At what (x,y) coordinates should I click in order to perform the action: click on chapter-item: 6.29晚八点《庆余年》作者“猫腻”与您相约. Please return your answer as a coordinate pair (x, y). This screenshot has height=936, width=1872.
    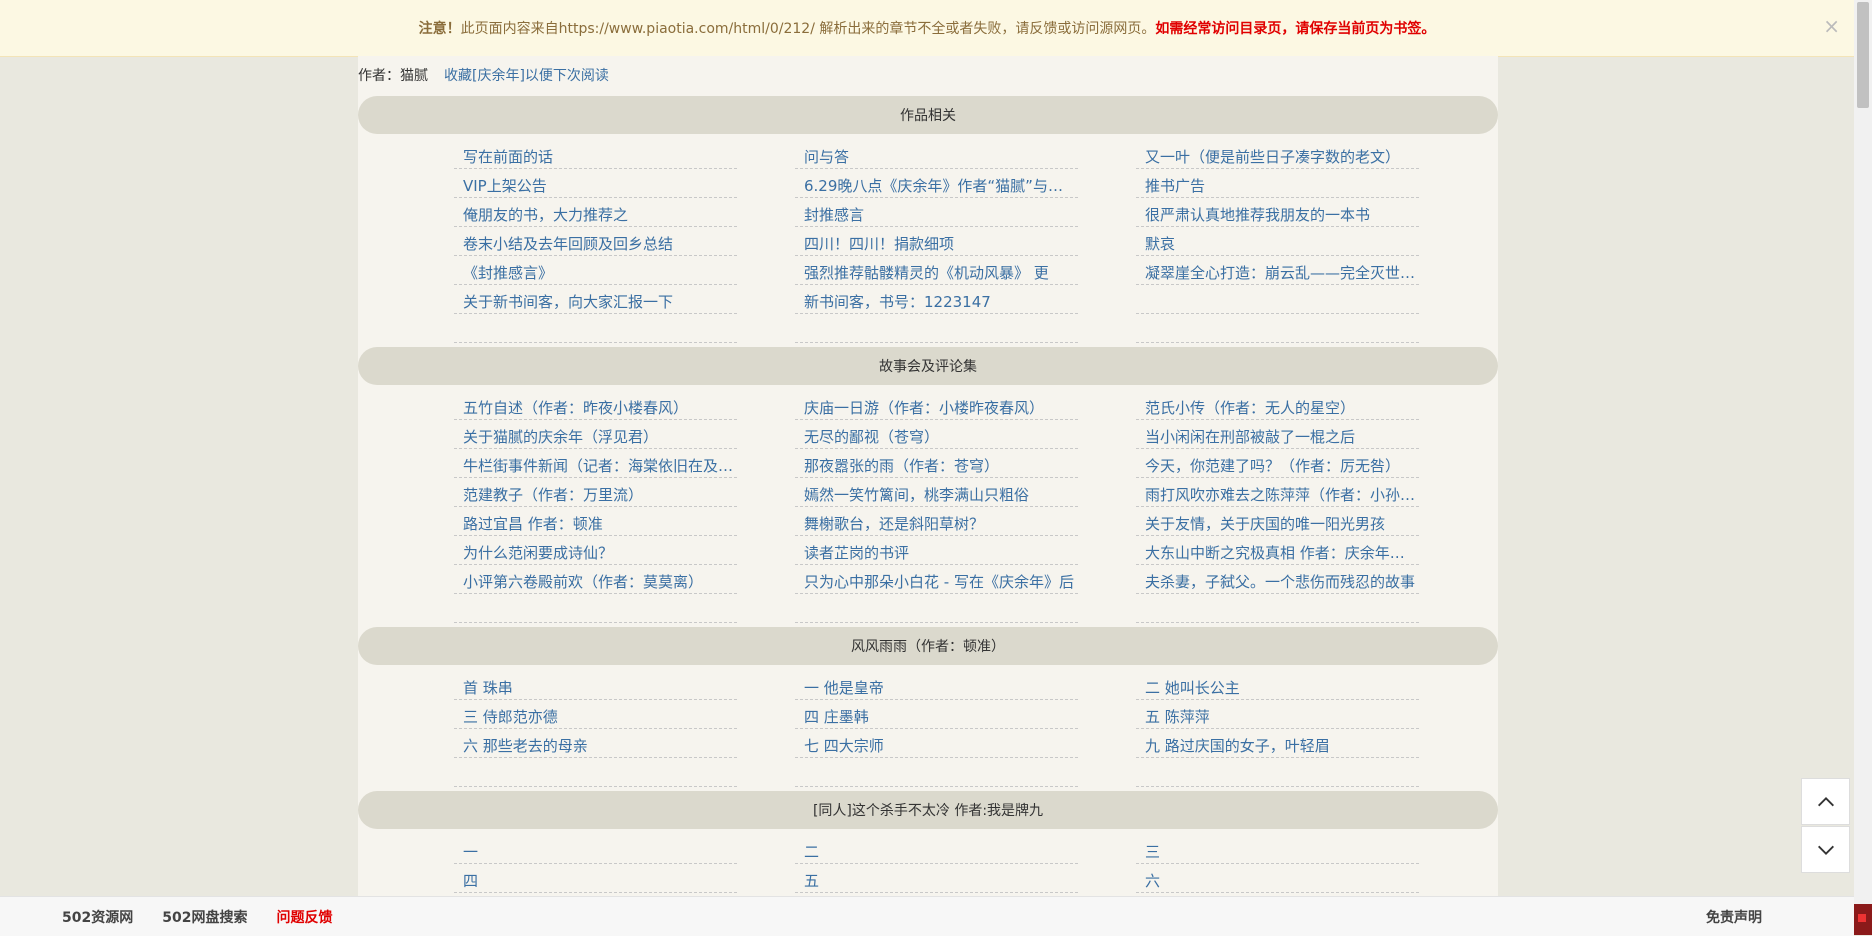
    Looking at the image, I should click on (936, 183).